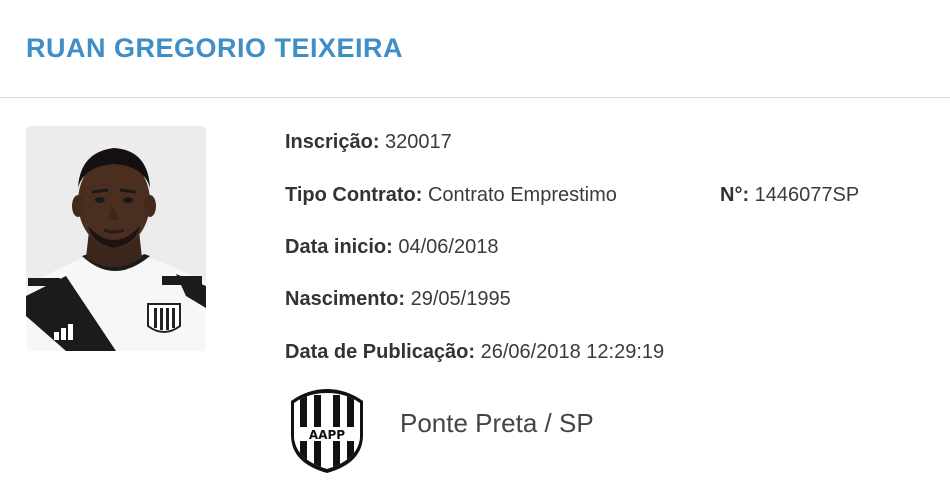 The image size is (950, 485). I want to click on tipo-contrato-row: Tipo Contrato: Contrato Emprestimo, so click(451, 195).